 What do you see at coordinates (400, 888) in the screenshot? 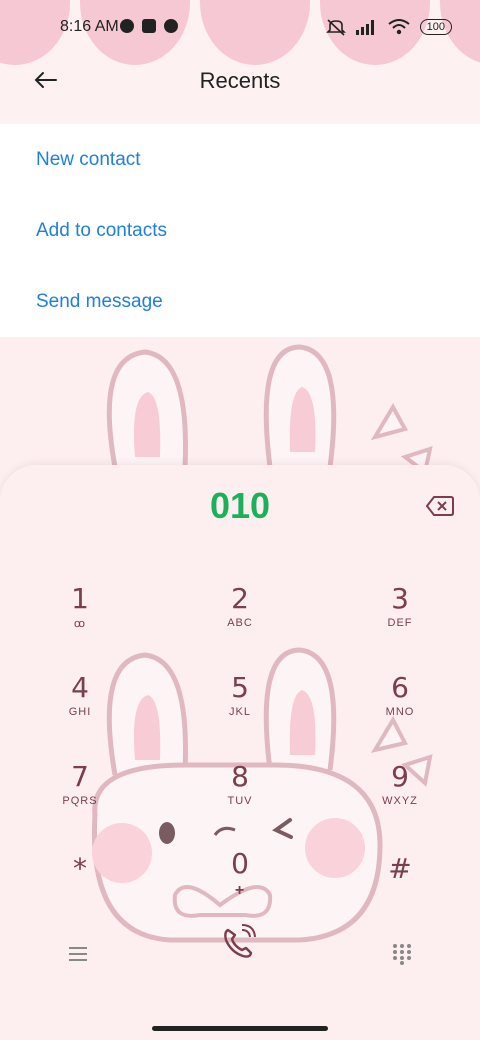
I see `key-hash: #` at bounding box center [400, 888].